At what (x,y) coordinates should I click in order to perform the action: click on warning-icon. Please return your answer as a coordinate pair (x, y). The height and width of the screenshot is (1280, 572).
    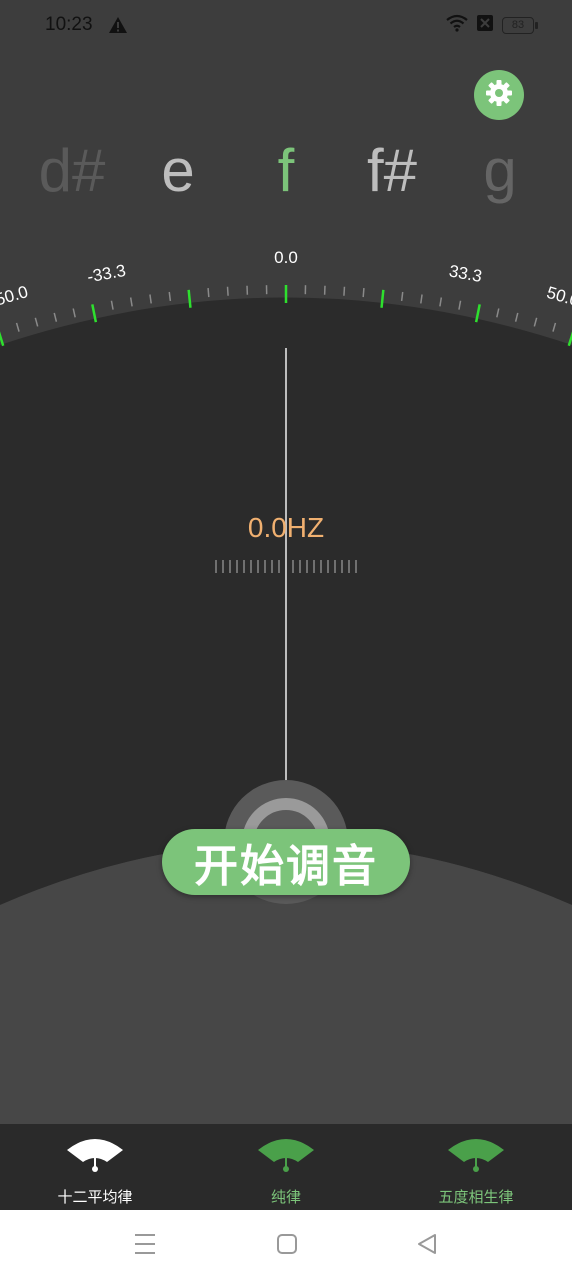
    Looking at the image, I should click on (118, 27).